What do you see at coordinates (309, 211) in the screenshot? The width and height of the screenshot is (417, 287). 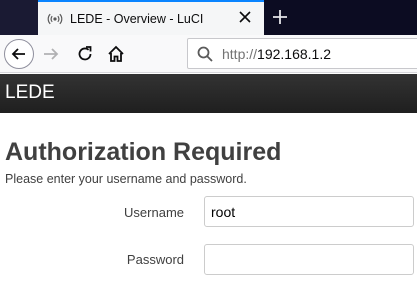 I see `username-field` at bounding box center [309, 211].